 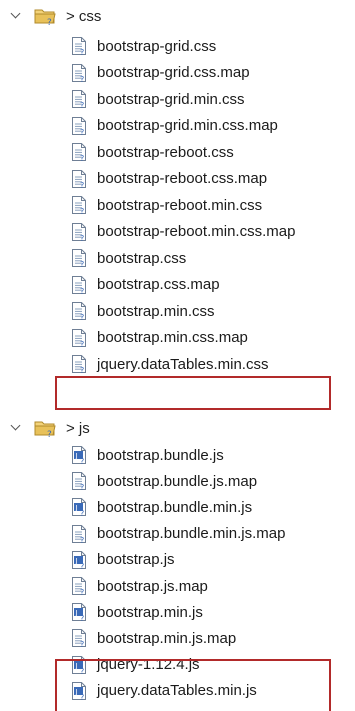 I want to click on tree-file-item: ? bootstrap-grid.css, so click(x=143, y=46).